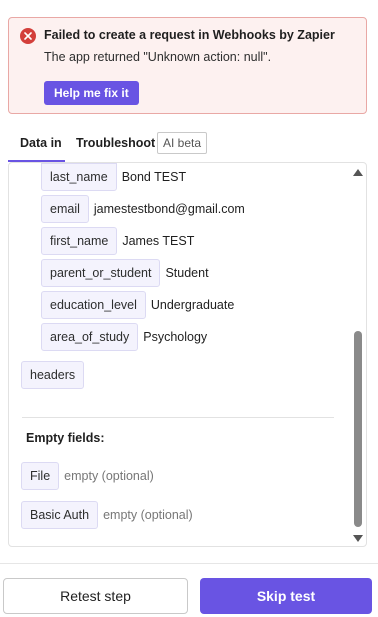 Image resolution: width=378 pixels, height=617 pixels. Describe the element at coordinates (358, 538) in the screenshot. I see `scroll-down-arrow-icon` at that location.